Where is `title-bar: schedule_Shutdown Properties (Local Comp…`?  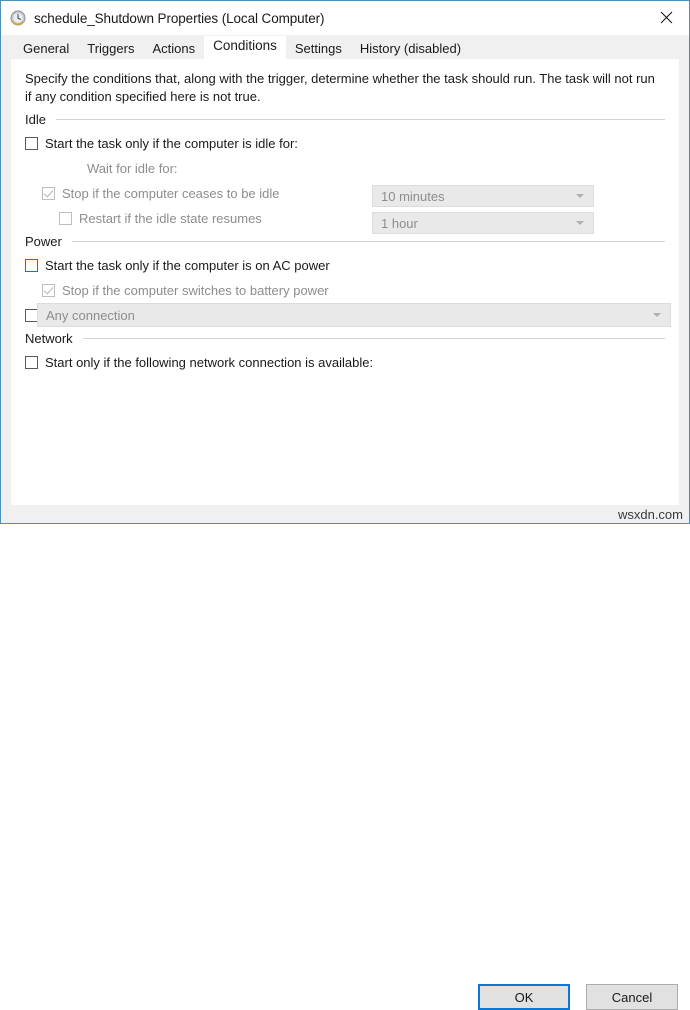
title-bar: schedule_Shutdown Properties (Local Comp… is located at coordinates (345, 18).